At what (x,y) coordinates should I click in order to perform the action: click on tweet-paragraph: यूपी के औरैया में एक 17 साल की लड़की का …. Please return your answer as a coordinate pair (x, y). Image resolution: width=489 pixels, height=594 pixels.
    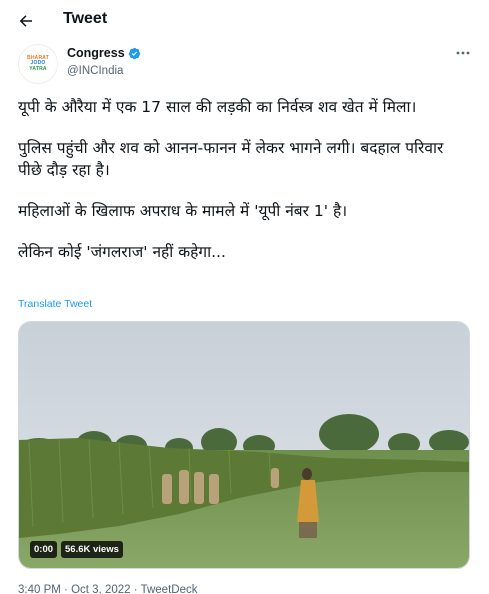
    Looking at the image, I should click on (217, 107).